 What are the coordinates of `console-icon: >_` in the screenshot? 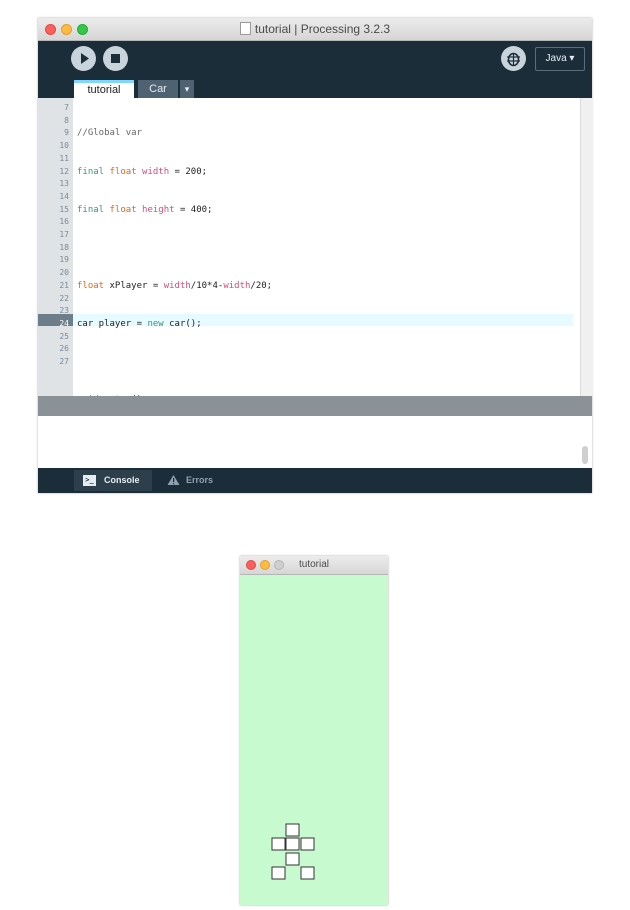 It's located at (89, 480).